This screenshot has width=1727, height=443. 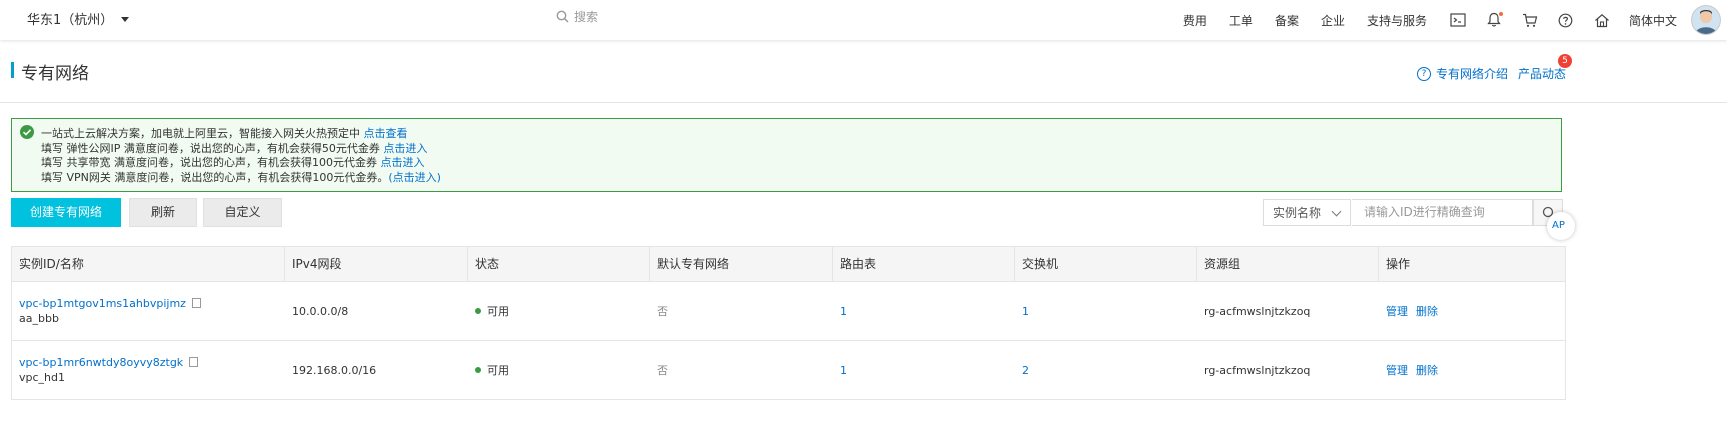 I want to click on vpc-intro-link: ? 专有网络介绍, so click(x=1462, y=73).